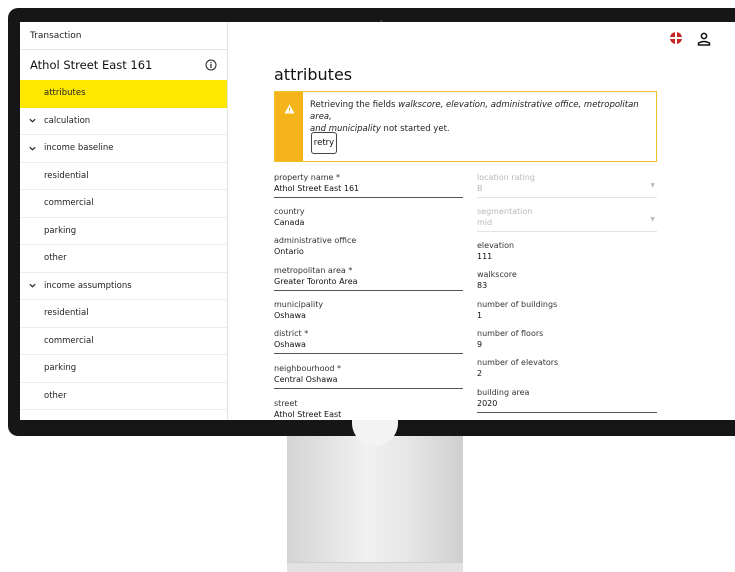  What do you see at coordinates (289, 130) in the screenshot?
I see `warning-icon` at bounding box center [289, 130].